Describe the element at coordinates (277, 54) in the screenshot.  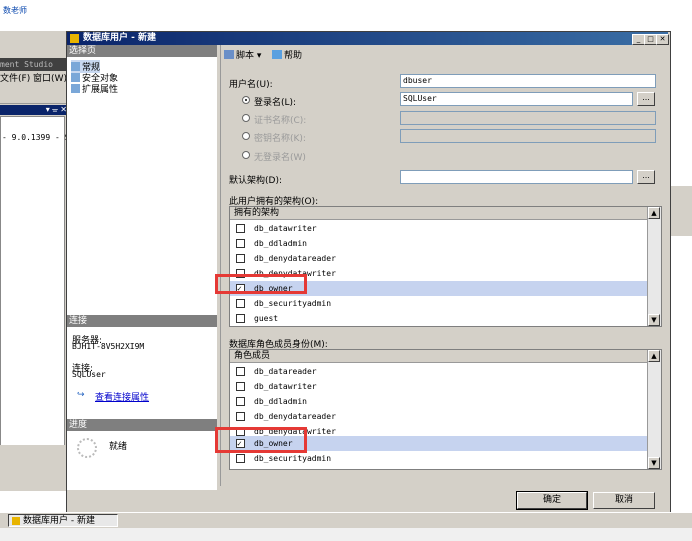
I see `help-icon` at that location.